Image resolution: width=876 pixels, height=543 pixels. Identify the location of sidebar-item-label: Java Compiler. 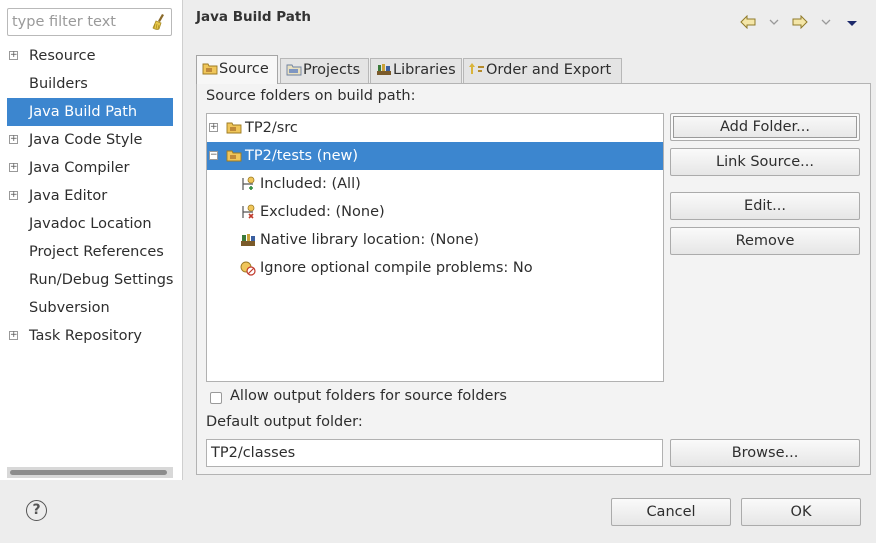
(79, 168).